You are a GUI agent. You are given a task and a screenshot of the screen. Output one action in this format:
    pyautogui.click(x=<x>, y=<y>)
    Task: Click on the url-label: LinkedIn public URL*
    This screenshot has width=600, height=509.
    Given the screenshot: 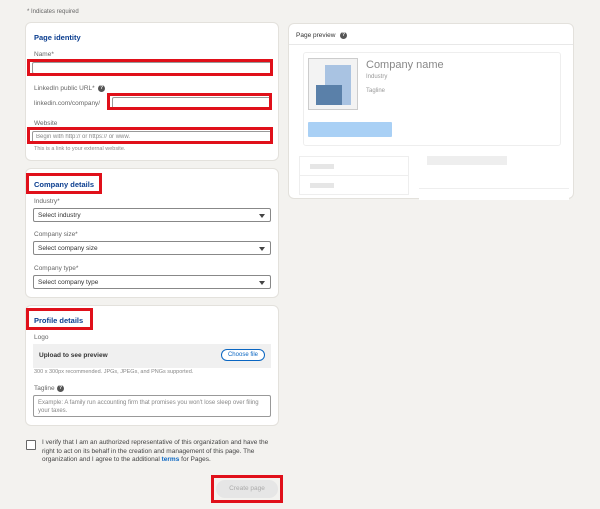 What is the action you would take?
    pyautogui.click(x=64, y=88)
    